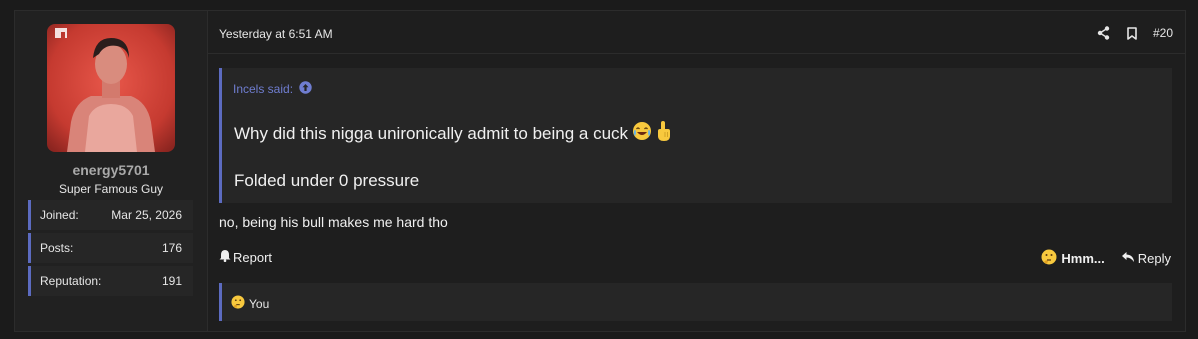 This screenshot has height=339, width=1198. What do you see at coordinates (1104, 33) in the screenshot?
I see `share-icon` at bounding box center [1104, 33].